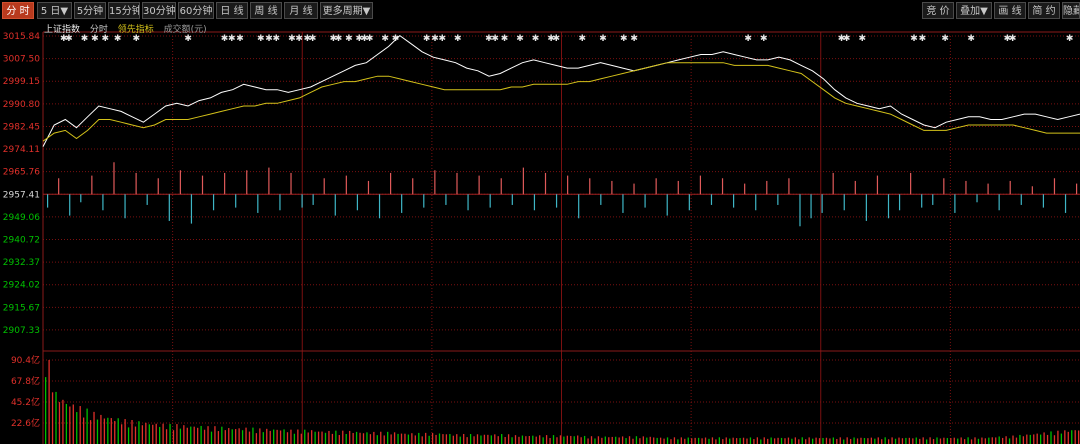  What do you see at coordinates (974, 10) in the screenshot?
I see `tool-button-1: 叠加▼` at bounding box center [974, 10].